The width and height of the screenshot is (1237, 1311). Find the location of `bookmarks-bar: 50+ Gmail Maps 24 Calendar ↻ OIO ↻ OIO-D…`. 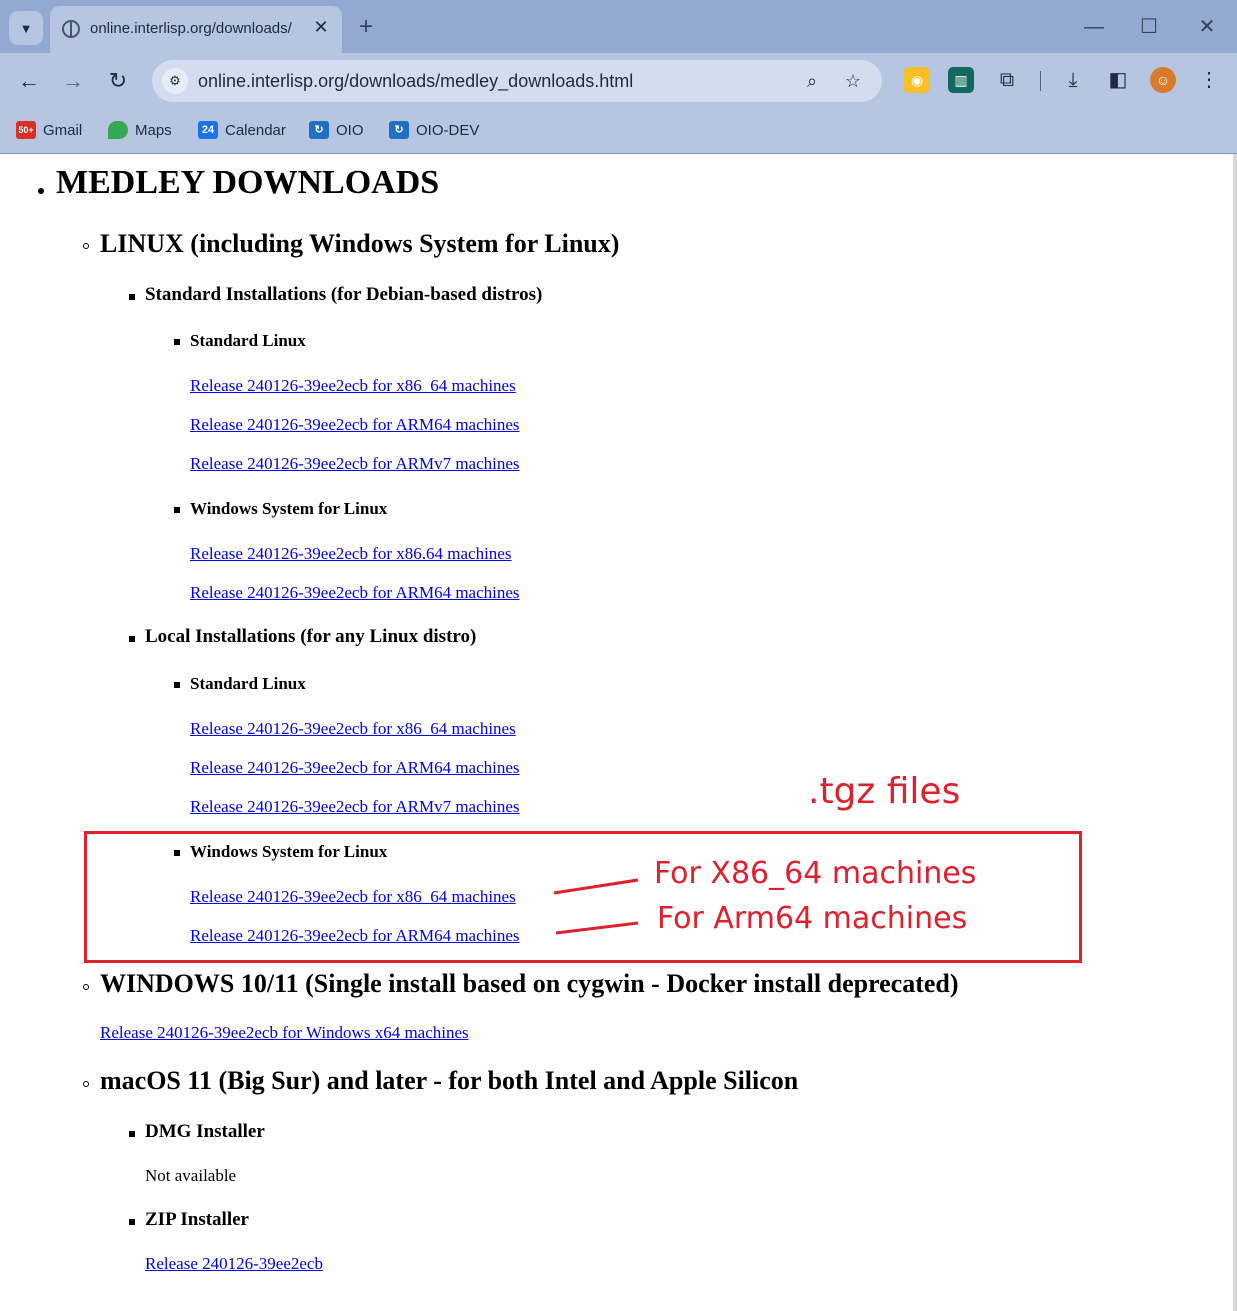

bookmarks-bar: 50+ Gmail Maps 24 Calendar ↻ OIO ↻ OIO-D… is located at coordinates (618, 131).